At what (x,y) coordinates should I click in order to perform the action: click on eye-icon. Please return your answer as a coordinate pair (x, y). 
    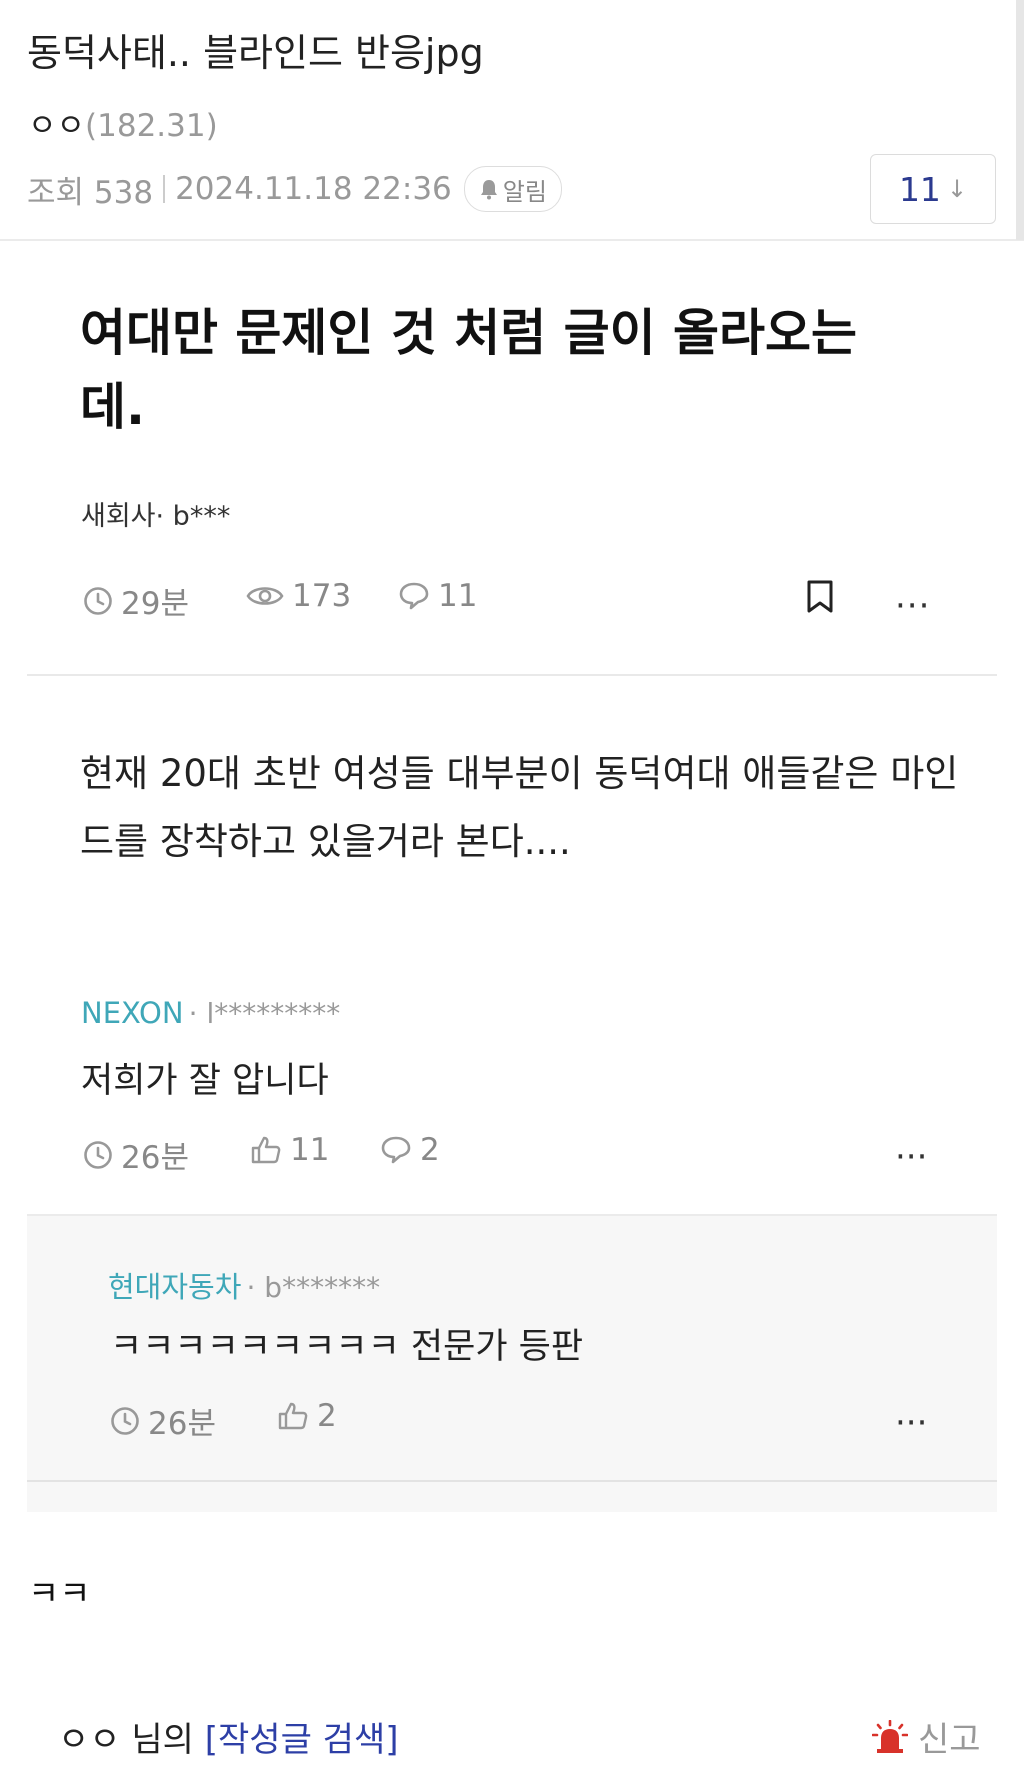
    Looking at the image, I should click on (265, 596).